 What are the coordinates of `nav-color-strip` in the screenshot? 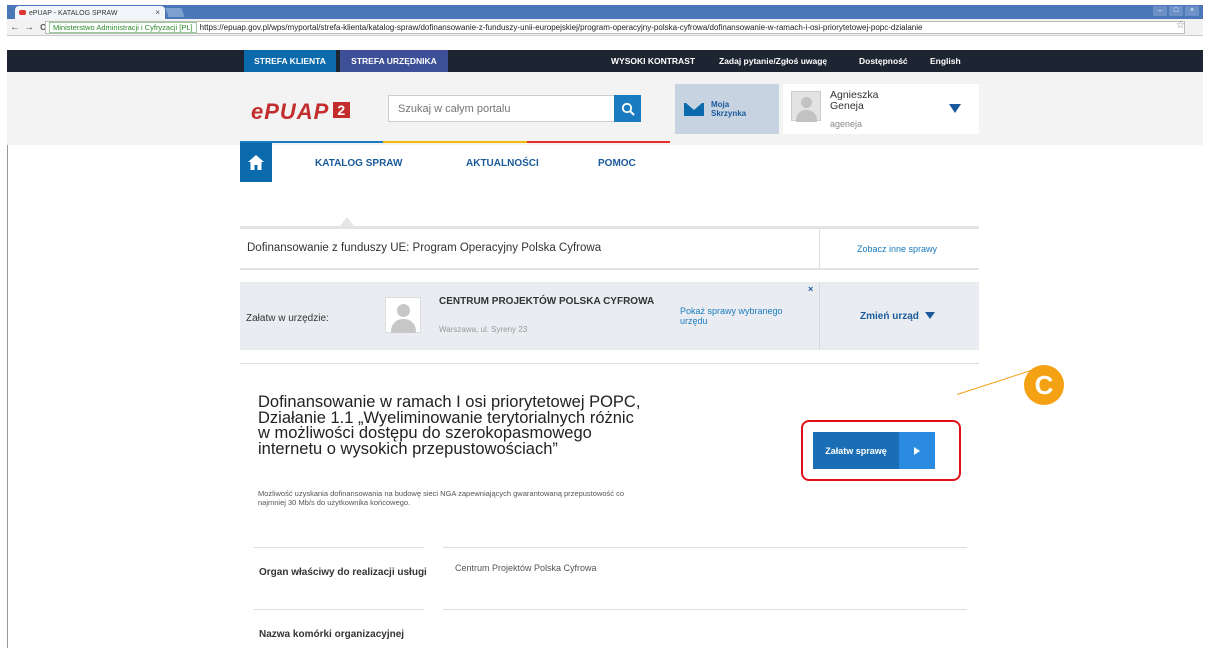 It's located at (455, 142).